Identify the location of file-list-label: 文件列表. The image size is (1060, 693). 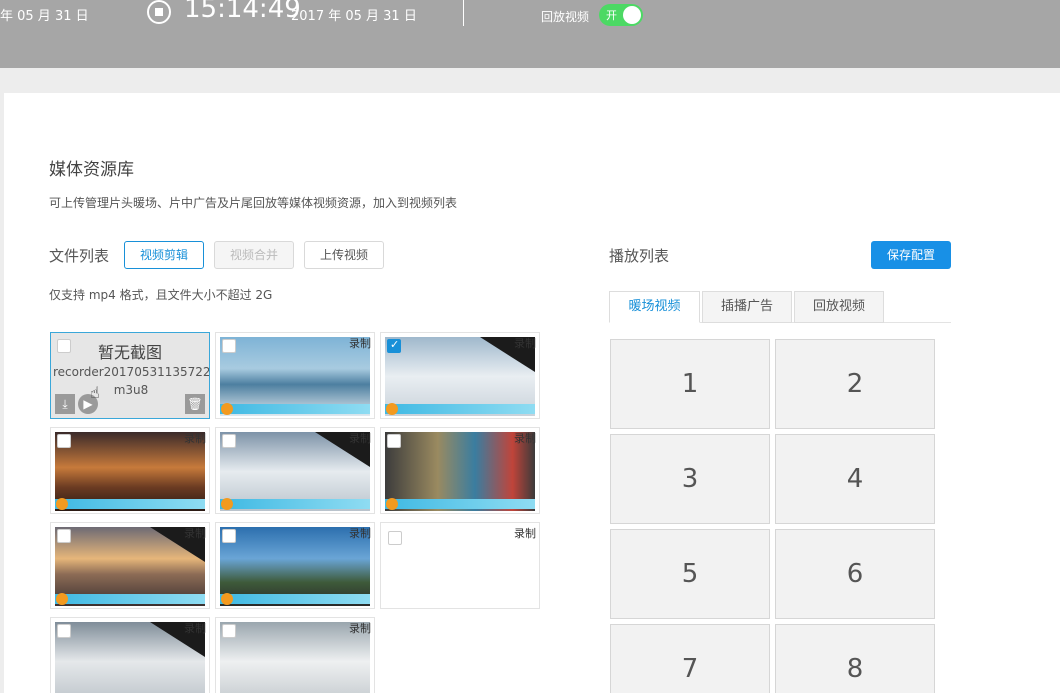
(79, 256).